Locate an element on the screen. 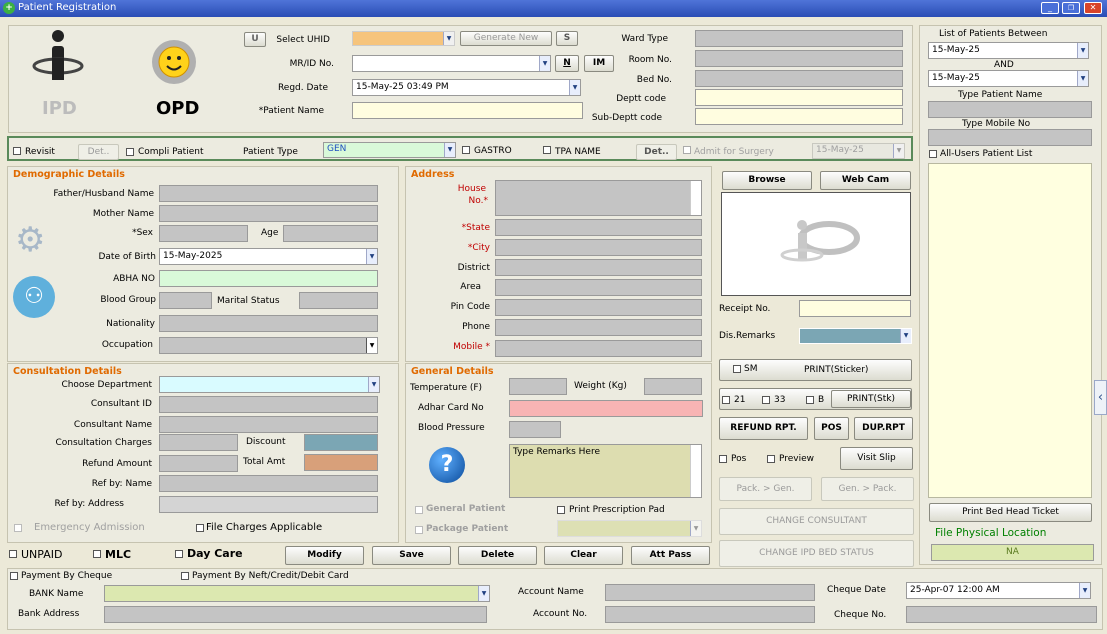 The image size is (1107, 634). blood-pressure-input is located at coordinates (535, 429).